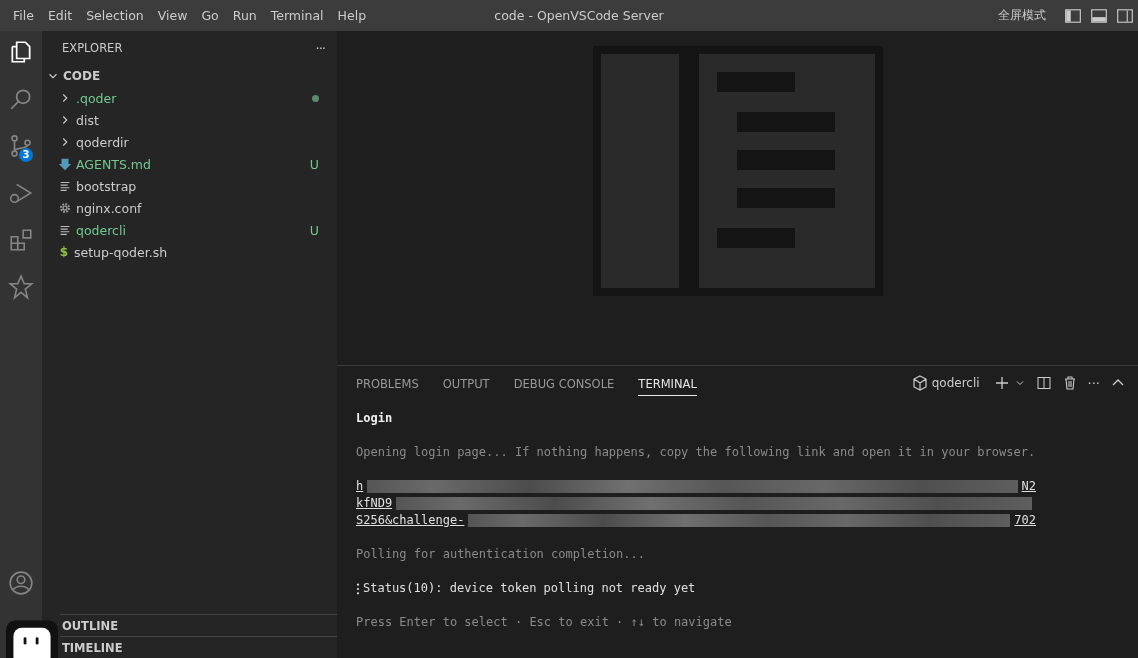  I want to click on arrow-down-icon, so click(65, 164).